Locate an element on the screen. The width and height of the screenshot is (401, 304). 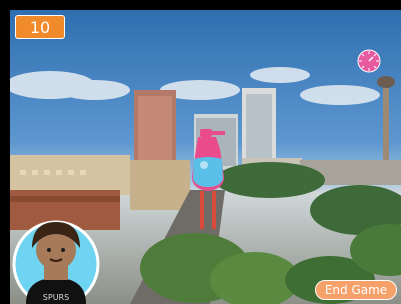
end-game-button: End Game is located at coordinates (356, 290).